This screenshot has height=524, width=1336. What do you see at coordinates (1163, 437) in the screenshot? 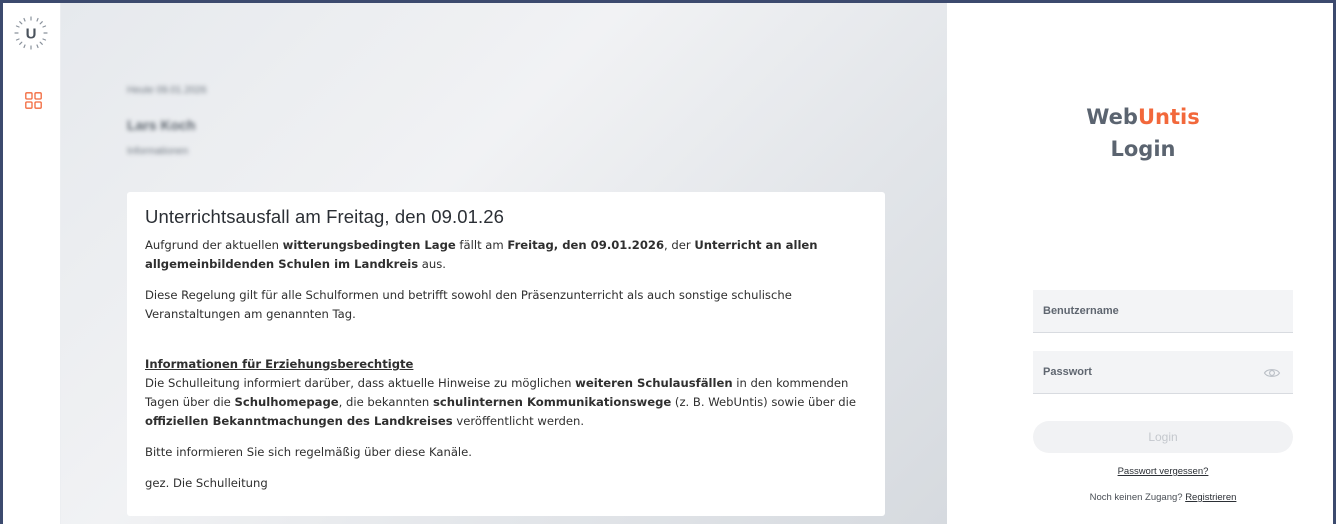
I see `login-button: Login` at bounding box center [1163, 437].